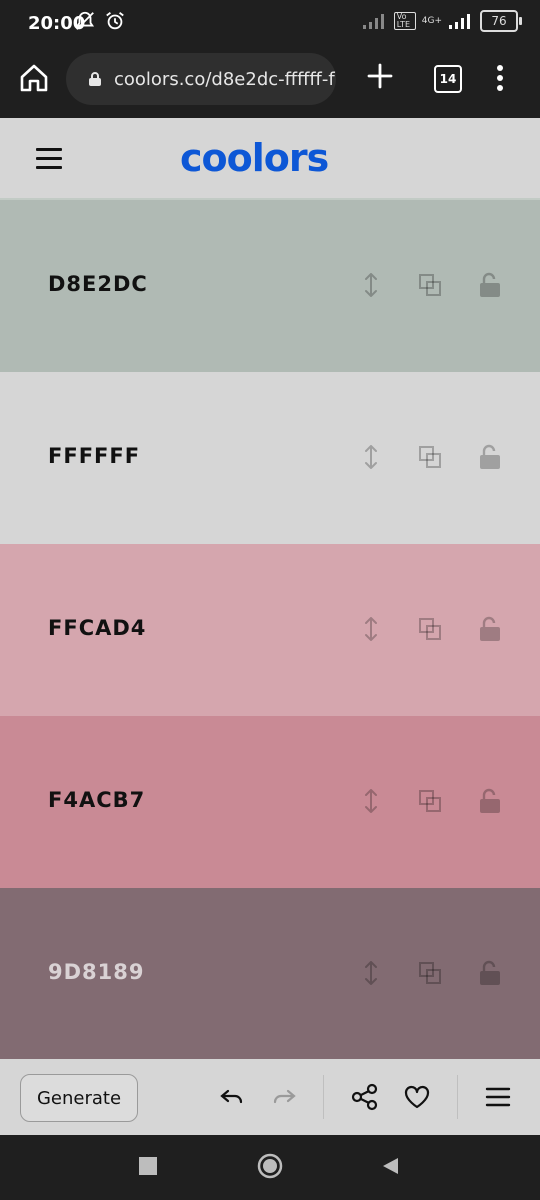 The image size is (540, 1200). Describe the element at coordinates (270, 802) in the screenshot. I see `color-swatch: F4ACB7` at that location.